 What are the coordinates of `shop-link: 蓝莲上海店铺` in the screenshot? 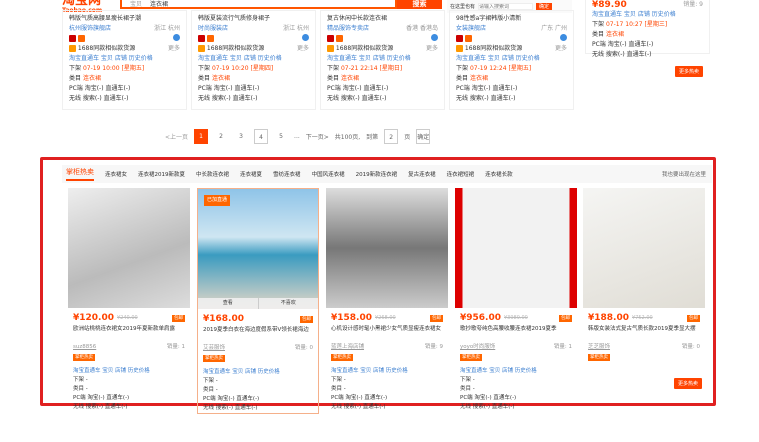 It's located at (347, 347).